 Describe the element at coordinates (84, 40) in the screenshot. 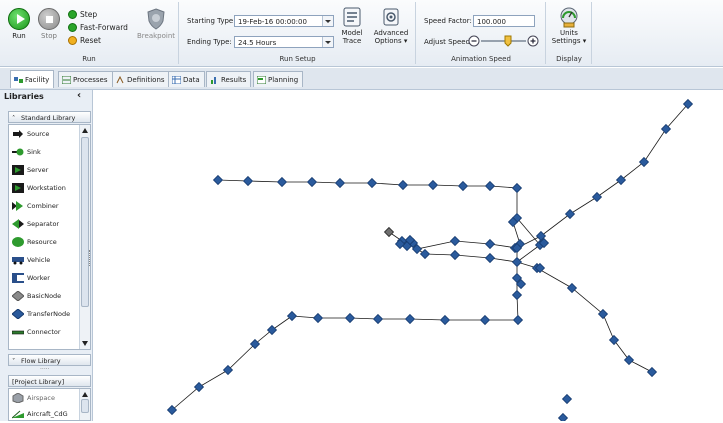

I see `reset-button: Reset` at that location.